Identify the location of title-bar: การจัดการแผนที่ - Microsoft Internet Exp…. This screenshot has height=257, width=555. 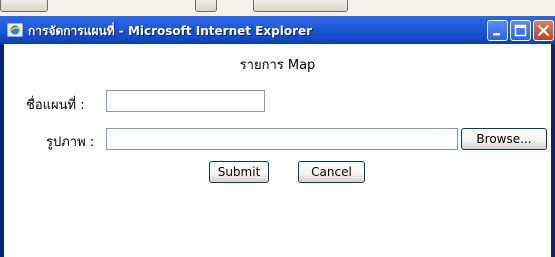
(277, 30).